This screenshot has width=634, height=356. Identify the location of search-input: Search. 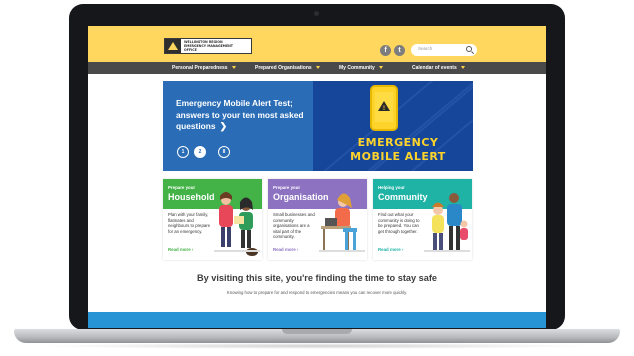
(444, 50).